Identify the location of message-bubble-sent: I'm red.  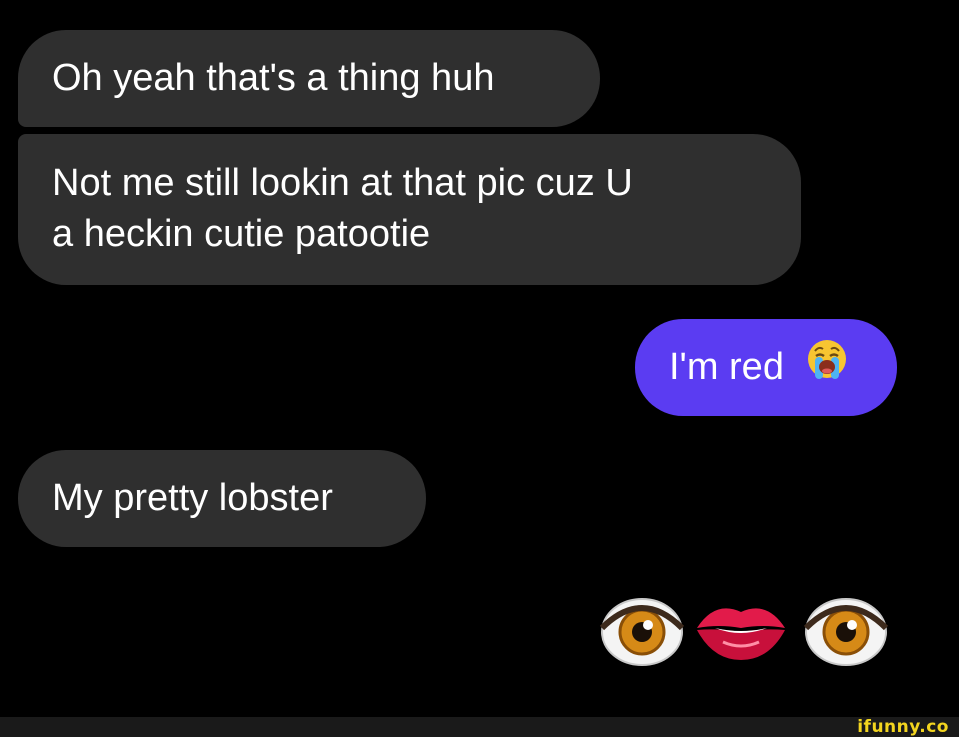
(766, 367).